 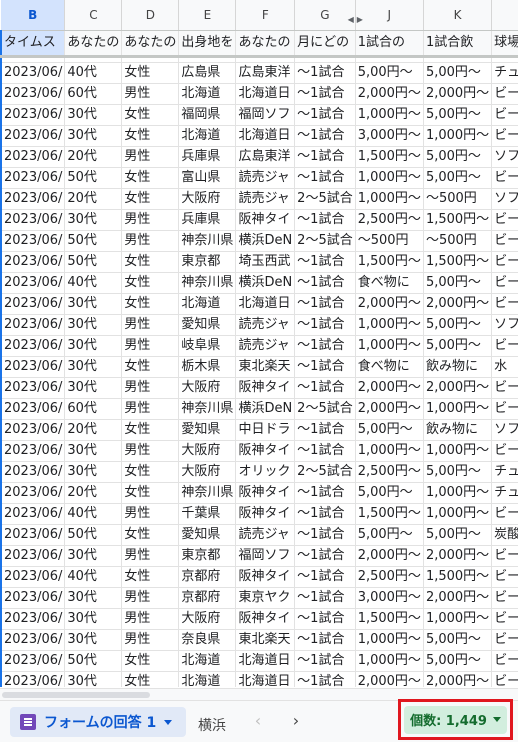 What do you see at coordinates (458, 199) in the screenshot?
I see `table-cell: ～500円` at bounding box center [458, 199].